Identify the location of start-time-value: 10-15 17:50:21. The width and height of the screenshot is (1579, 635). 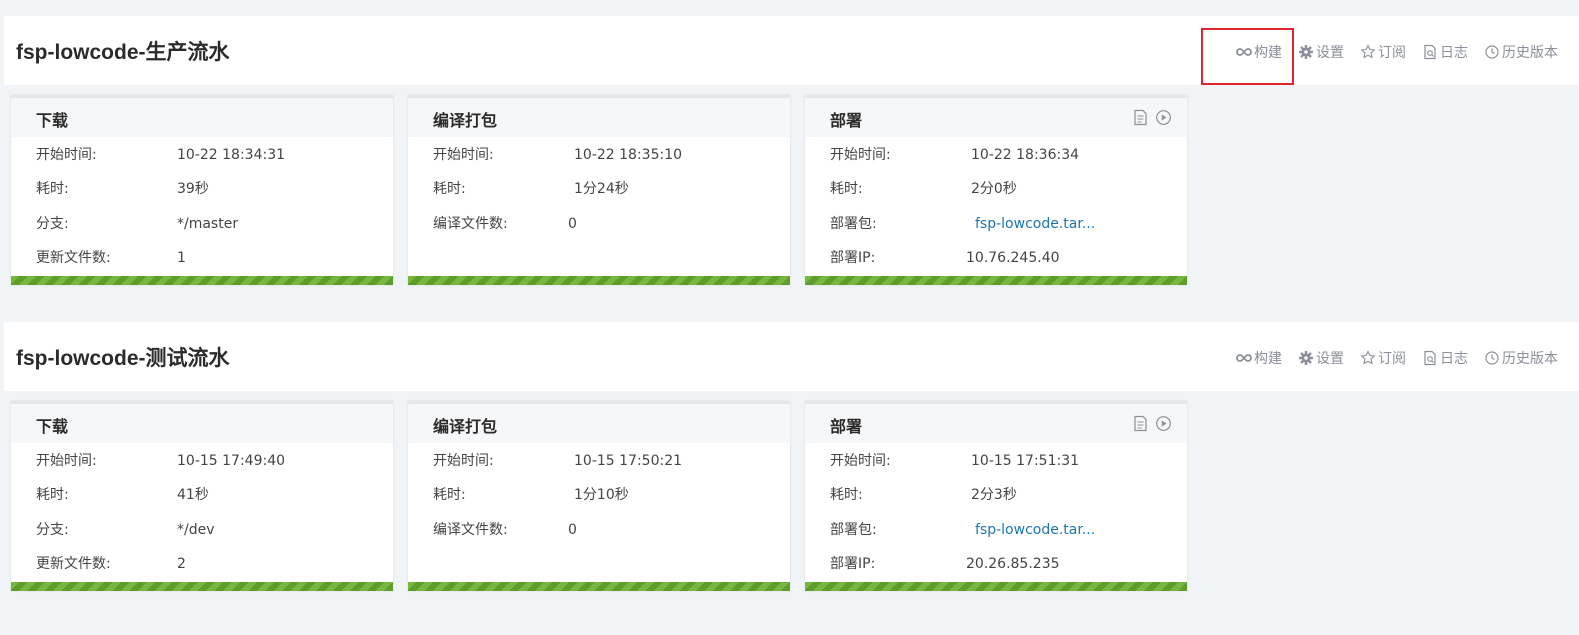
(628, 461).